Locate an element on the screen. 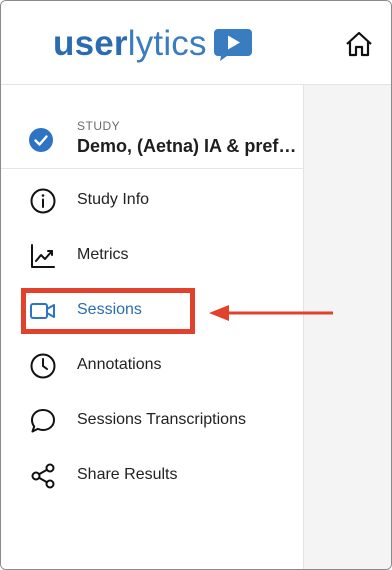 Image resolution: width=392 pixels, height=570 pixels. speech-bubble-icon is located at coordinates (43, 421).